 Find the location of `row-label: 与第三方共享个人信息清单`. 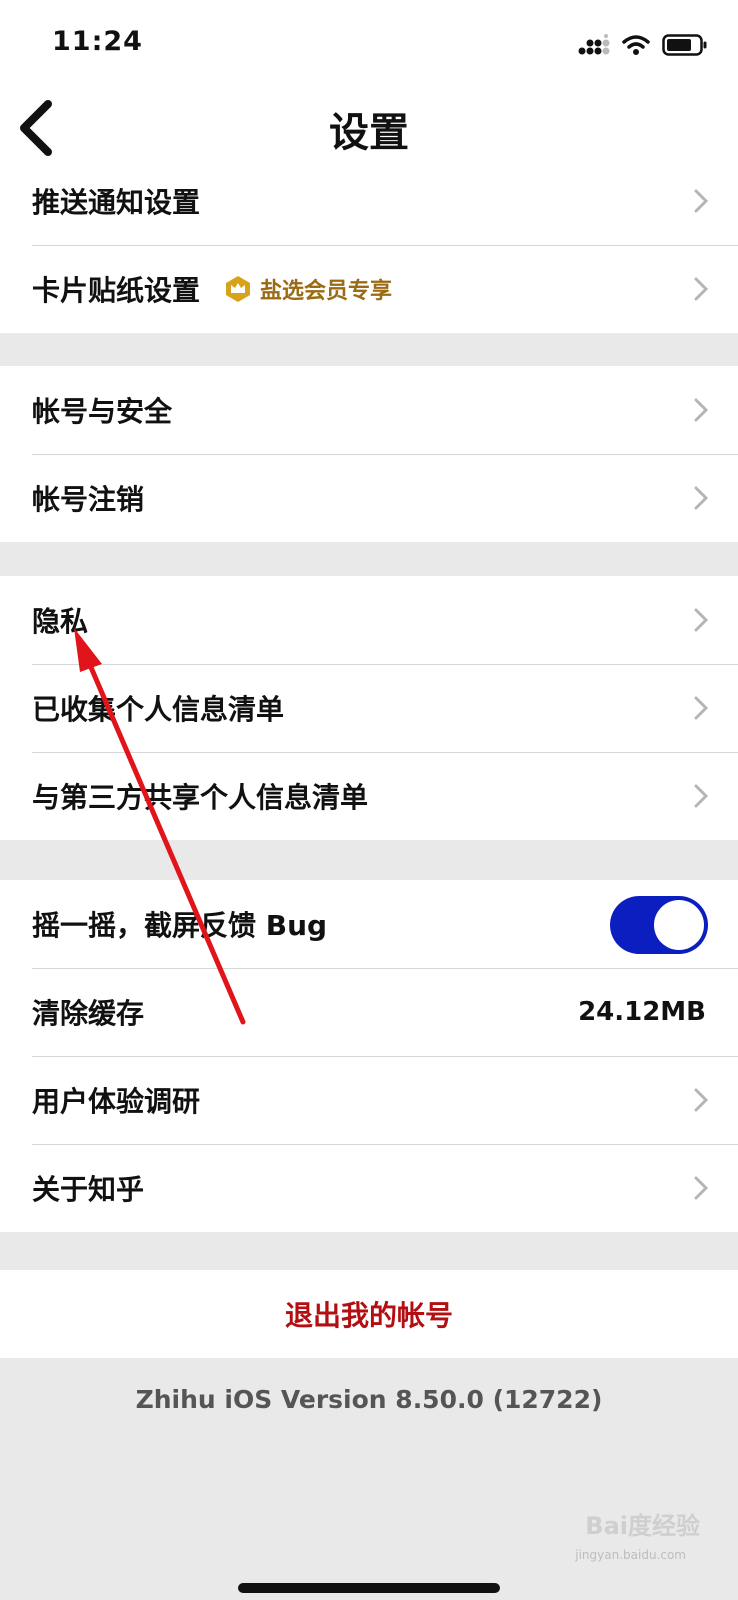

row-label: 与第三方共享个人信息清单 is located at coordinates (200, 797).